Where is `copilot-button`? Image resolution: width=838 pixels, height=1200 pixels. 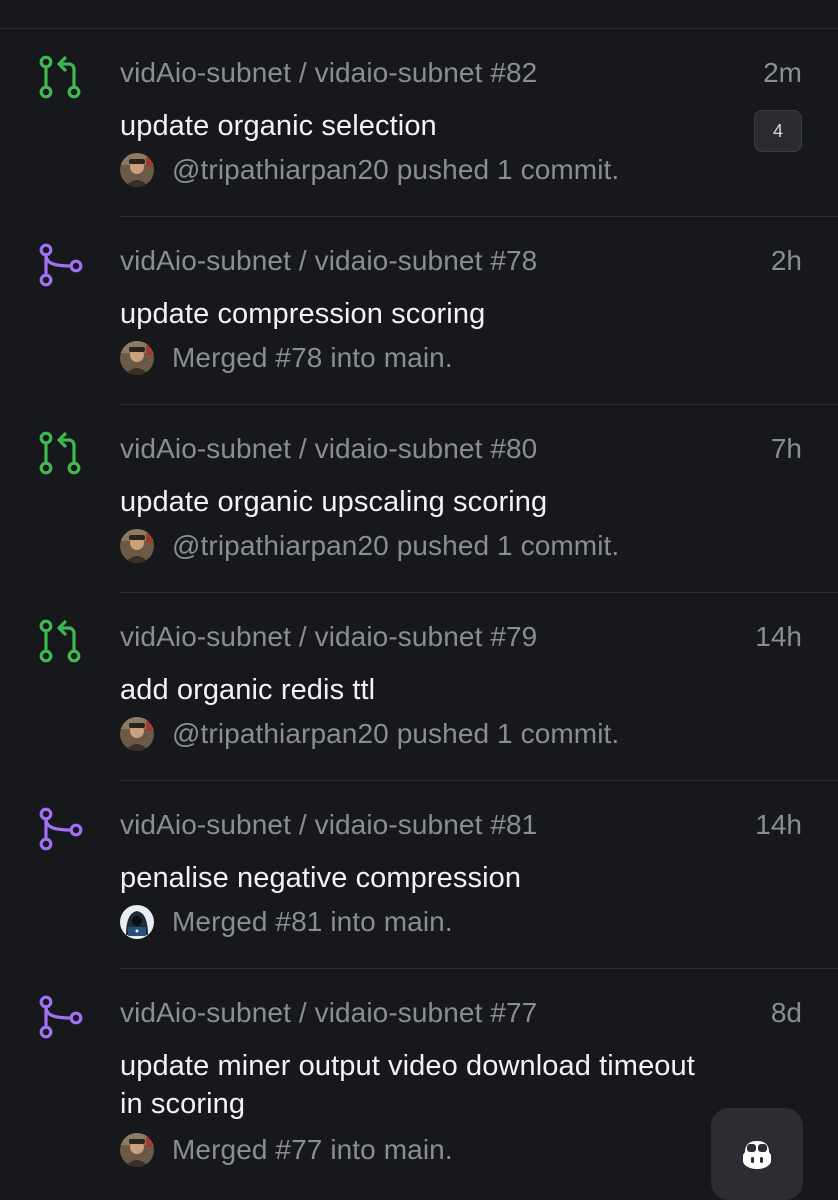 copilot-button is located at coordinates (757, 1154).